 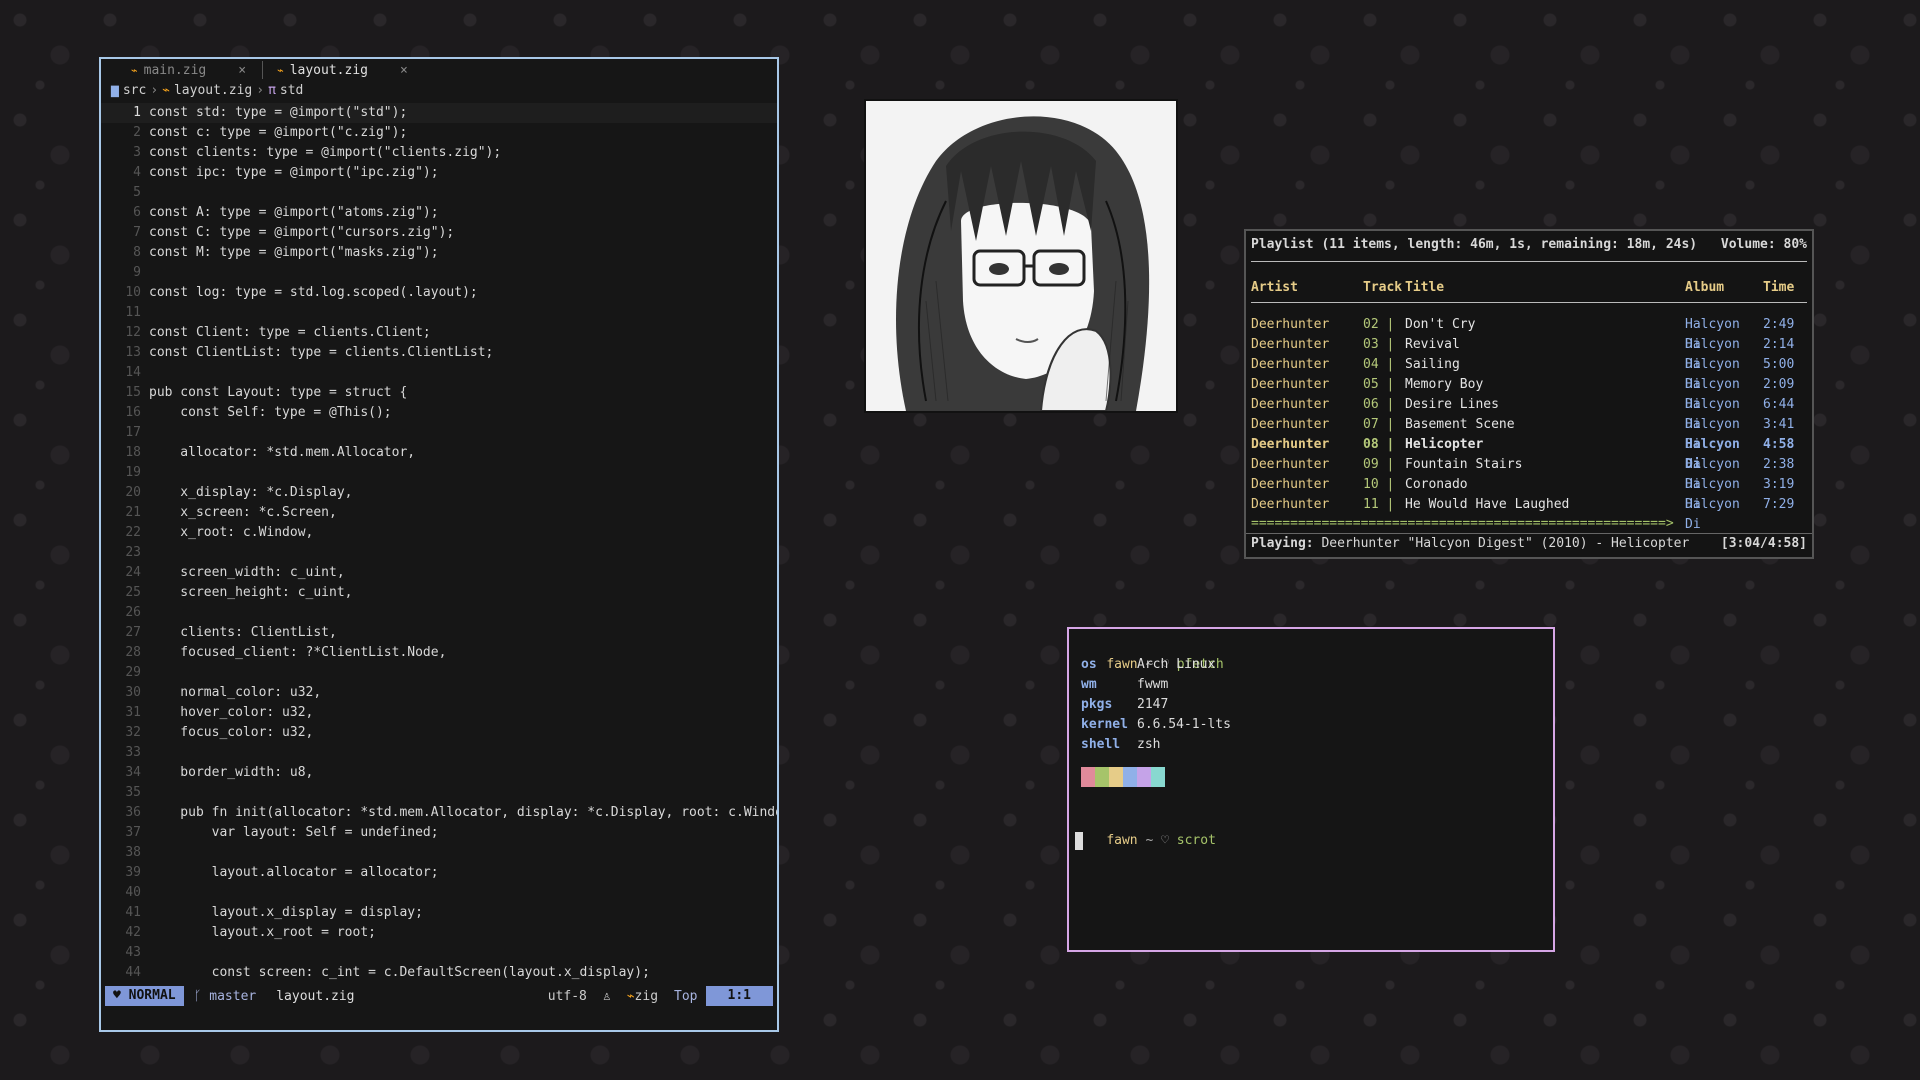 I want to click on code-line: 26, so click(x=439, y=613).